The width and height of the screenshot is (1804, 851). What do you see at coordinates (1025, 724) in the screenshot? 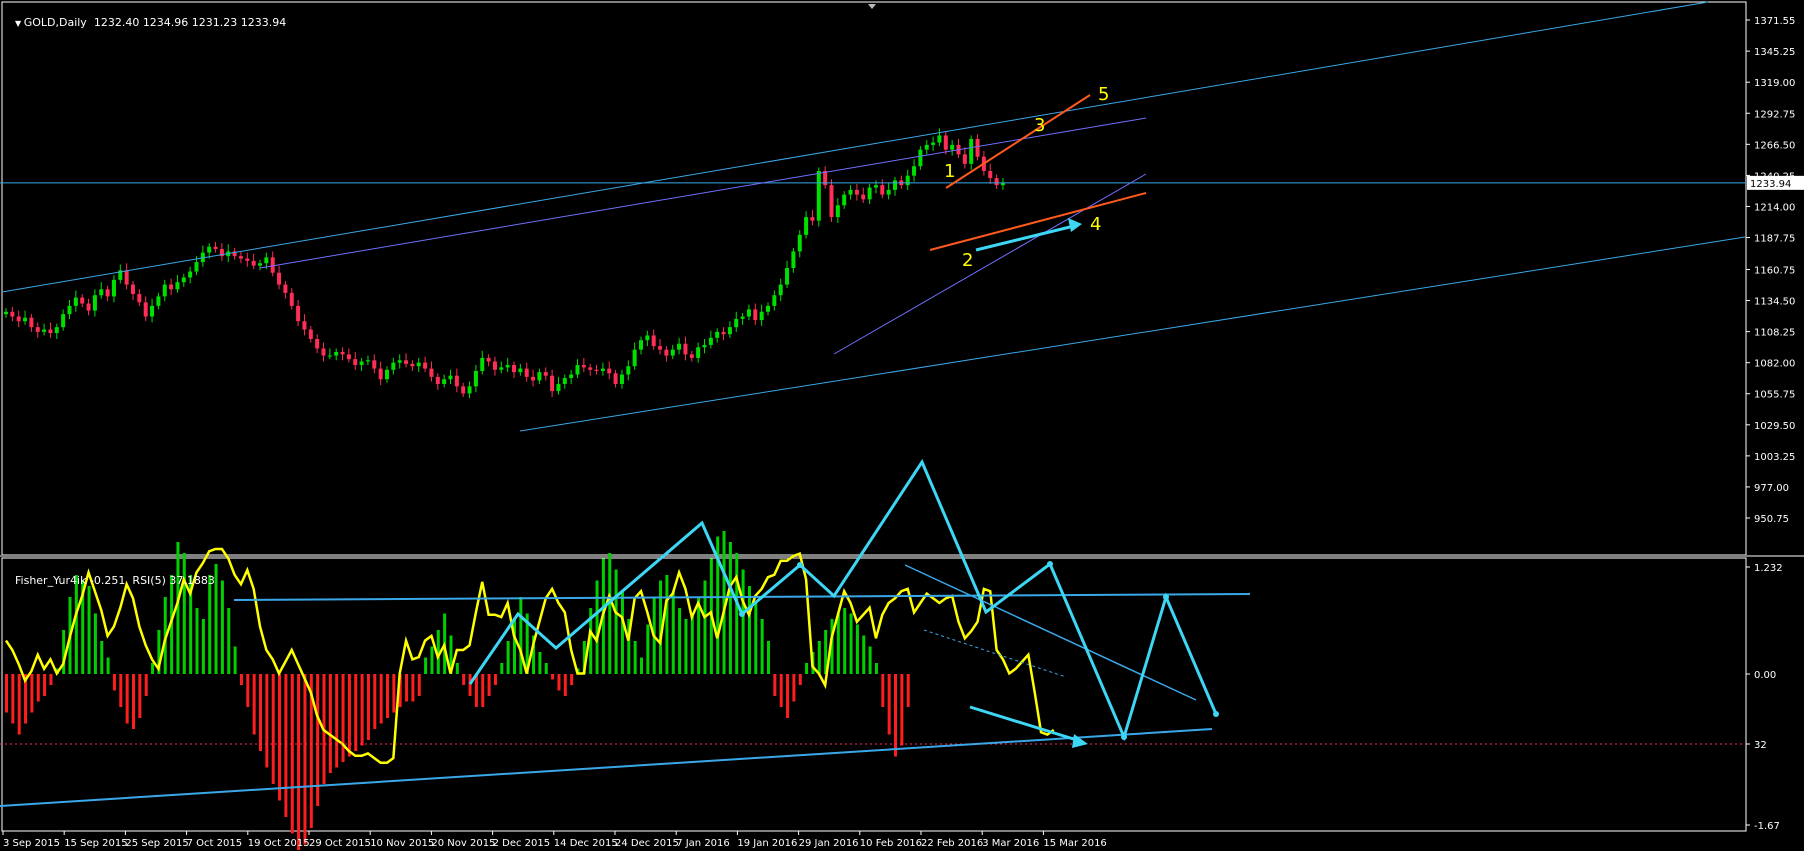
I see `divergence-arrow-line` at bounding box center [1025, 724].